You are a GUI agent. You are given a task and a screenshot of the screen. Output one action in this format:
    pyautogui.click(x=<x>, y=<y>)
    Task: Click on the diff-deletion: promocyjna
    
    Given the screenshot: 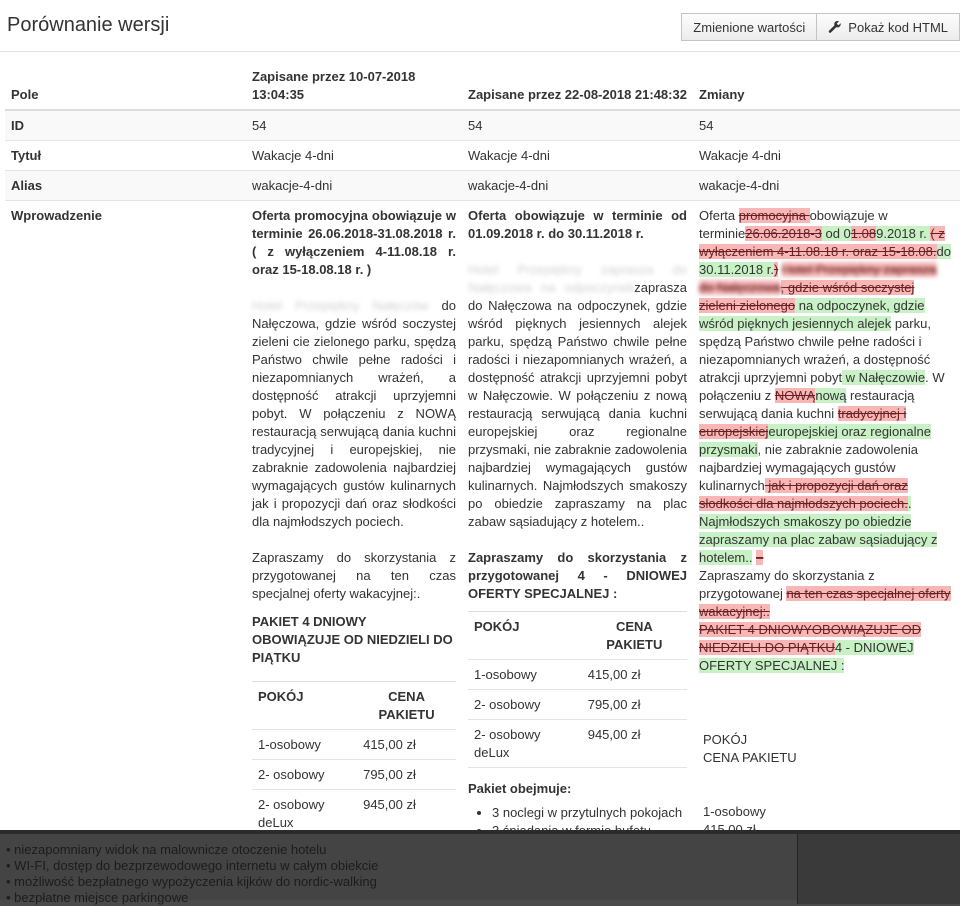 What is the action you would take?
    pyautogui.click(x=774, y=215)
    